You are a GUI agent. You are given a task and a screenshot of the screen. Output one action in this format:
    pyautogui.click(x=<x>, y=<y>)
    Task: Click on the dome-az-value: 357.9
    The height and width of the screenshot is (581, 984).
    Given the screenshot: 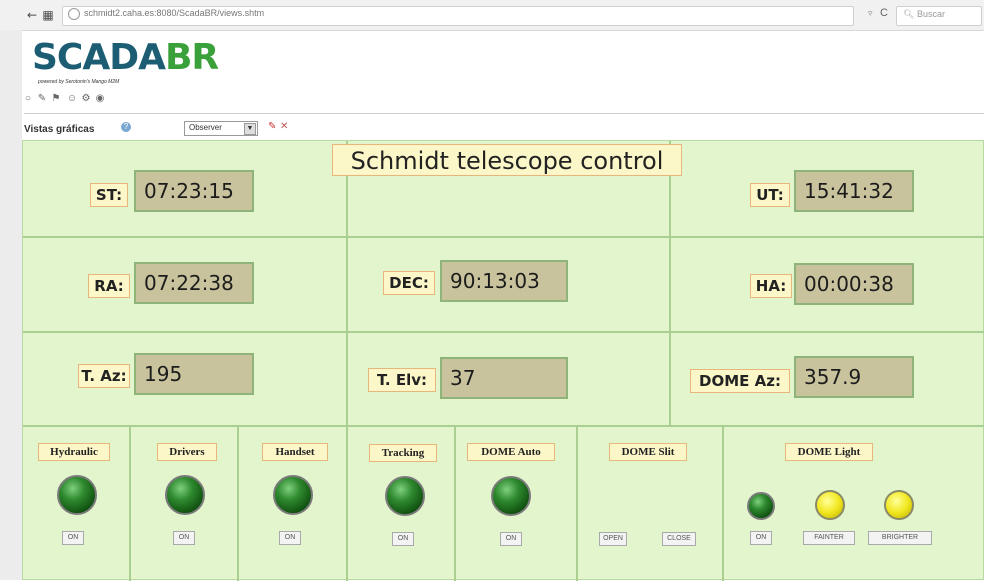 What is the action you would take?
    pyautogui.click(x=854, y=377)
    